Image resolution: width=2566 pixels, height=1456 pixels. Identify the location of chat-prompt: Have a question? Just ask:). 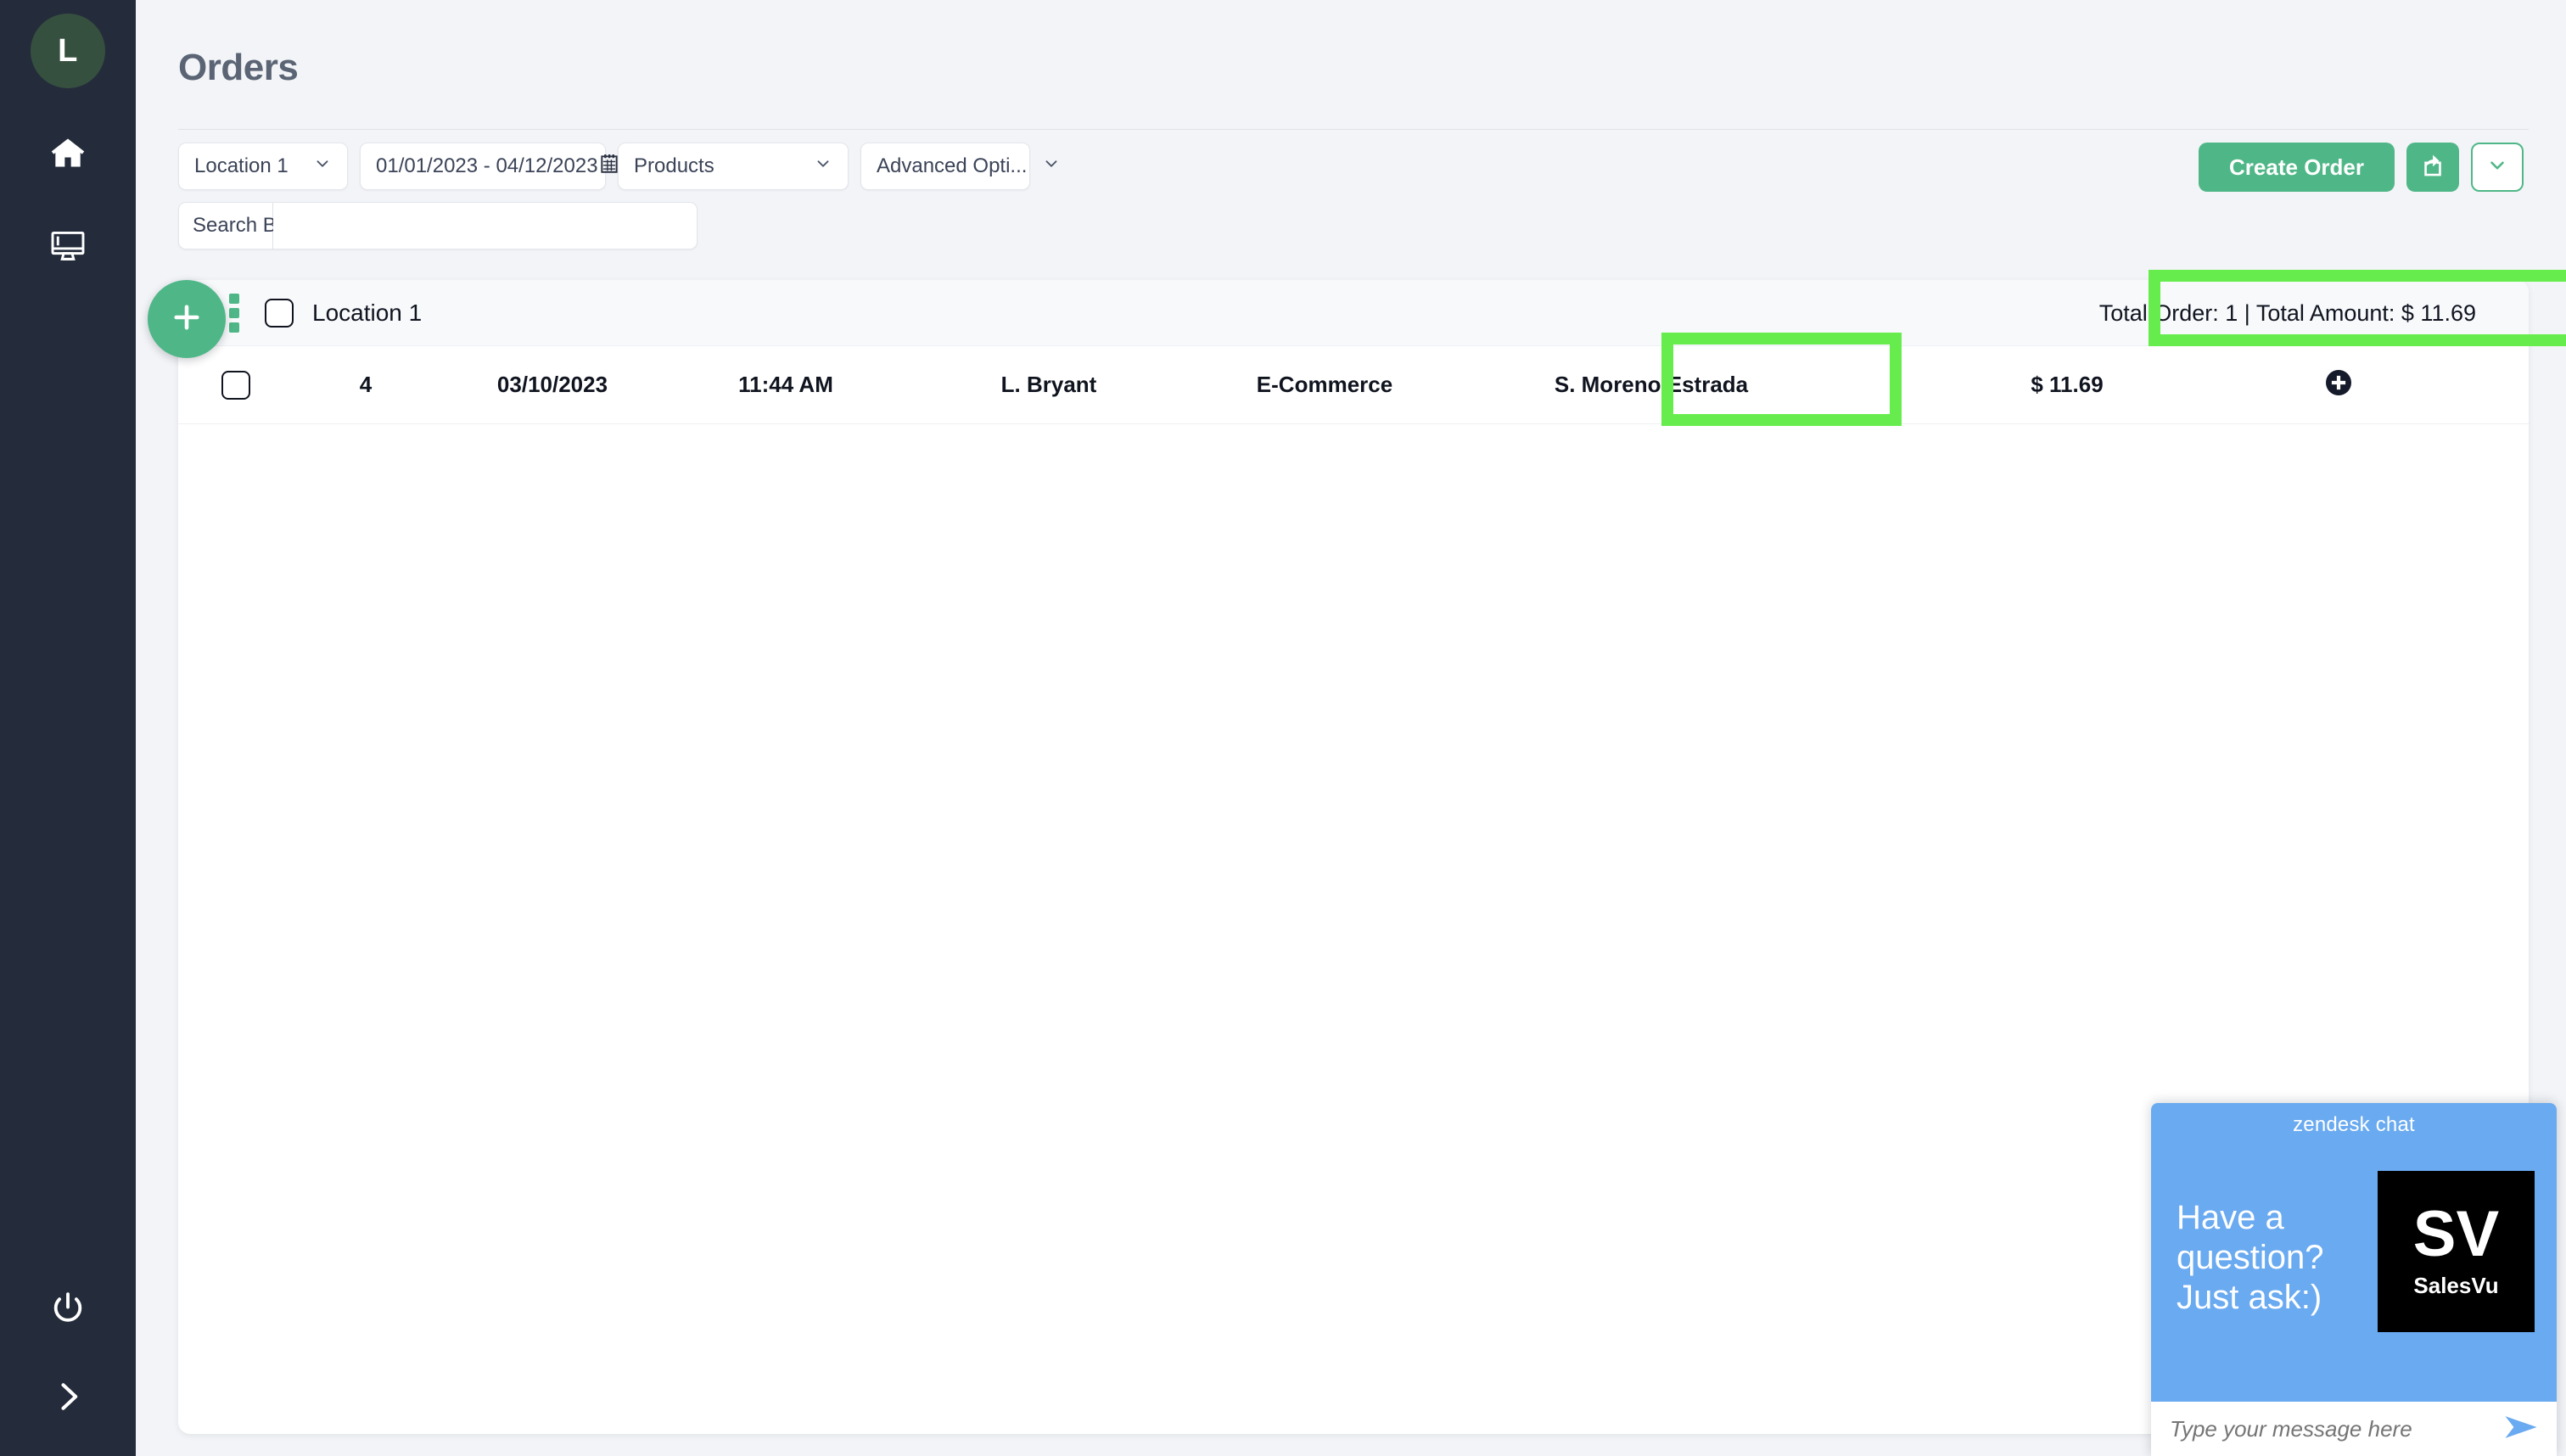
(2250, 1258).